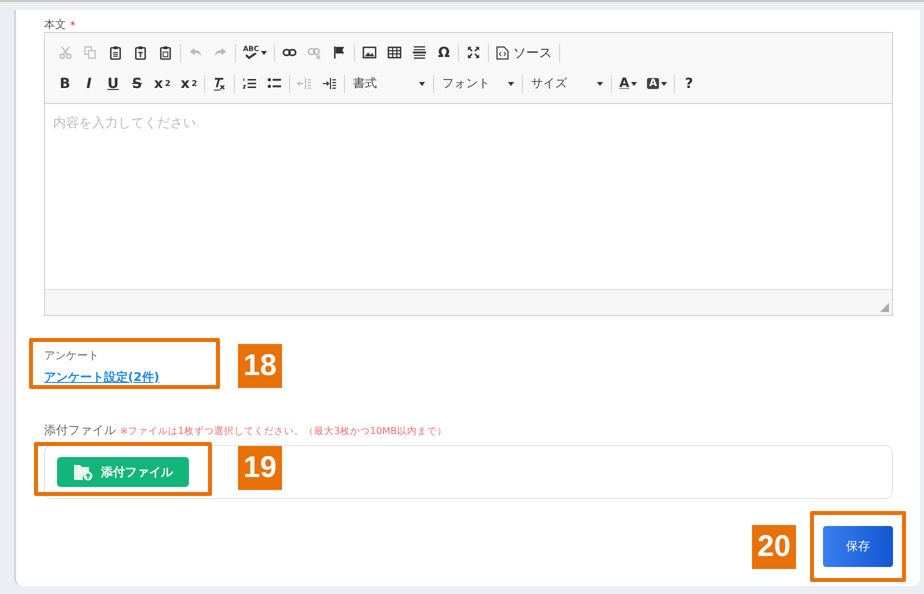  What do you see at coordinates (339, 52) in the screenshot?
I see `flag-icon` at bounding box center [339, 52].